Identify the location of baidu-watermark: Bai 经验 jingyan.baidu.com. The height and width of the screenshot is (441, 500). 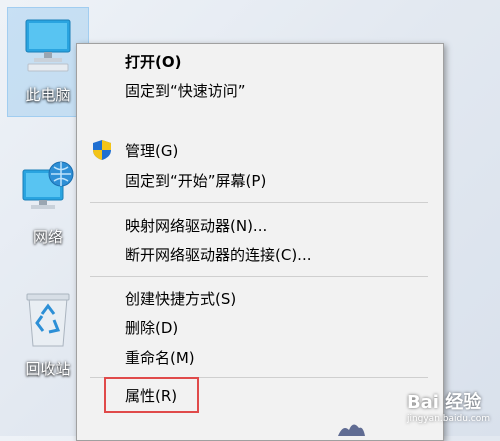
(448, 406).